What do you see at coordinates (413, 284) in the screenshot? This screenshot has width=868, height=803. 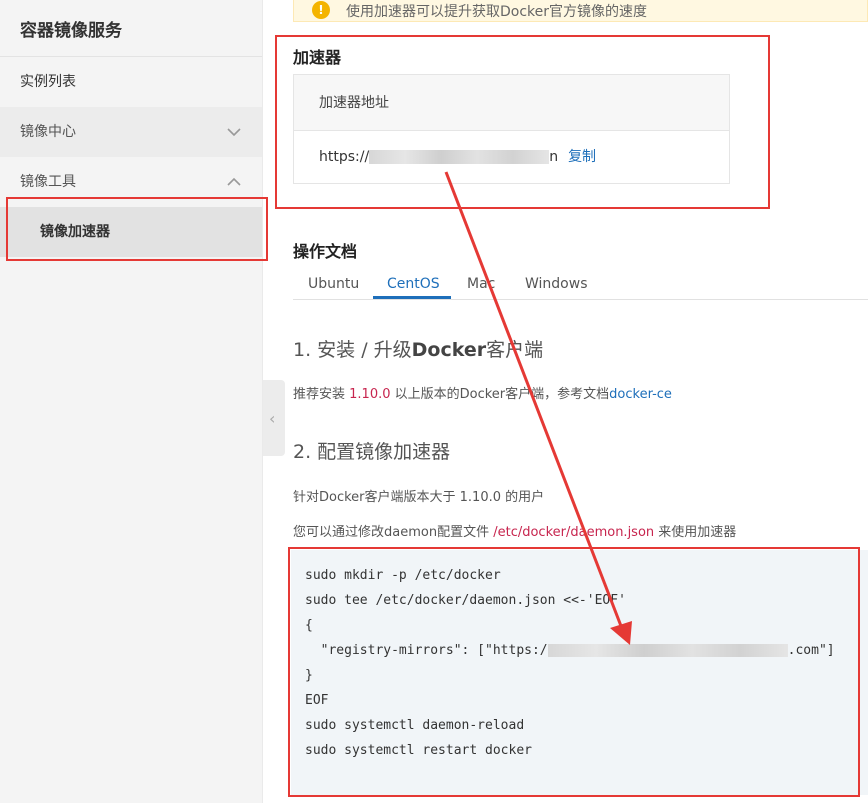 I see `tab-centos: CentOS` at bounding box center [413, 284].